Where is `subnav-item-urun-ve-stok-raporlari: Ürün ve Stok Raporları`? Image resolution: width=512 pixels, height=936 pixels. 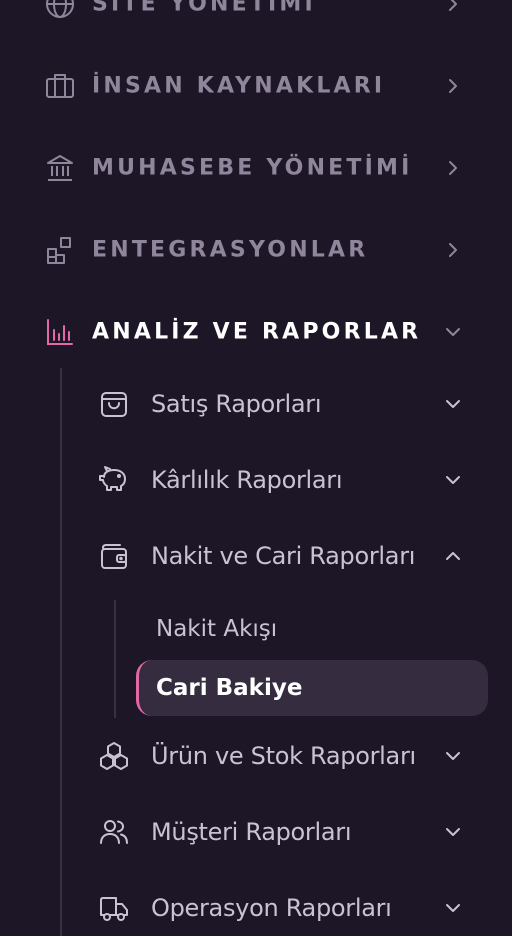 subnav-item-urun-ve-stok-raporlari: Ürün ve Stok Raporları is located at coordinates (290, 756).